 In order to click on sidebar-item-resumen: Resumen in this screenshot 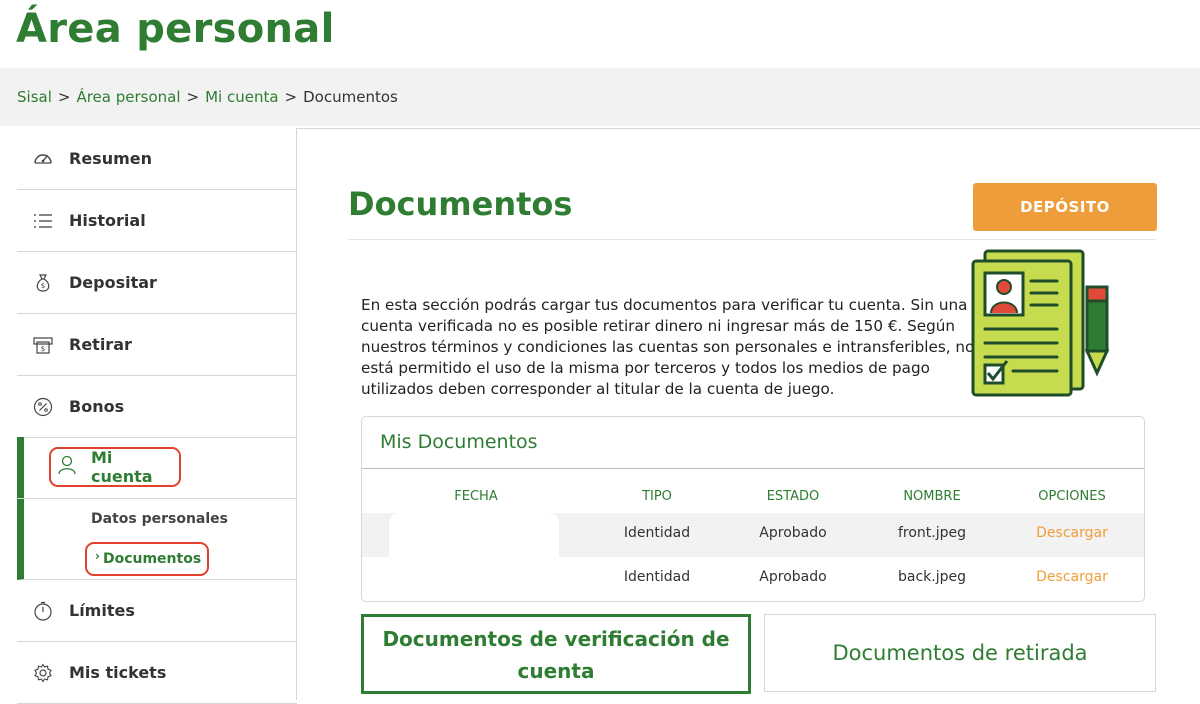, I will do `click(157, 159)`.